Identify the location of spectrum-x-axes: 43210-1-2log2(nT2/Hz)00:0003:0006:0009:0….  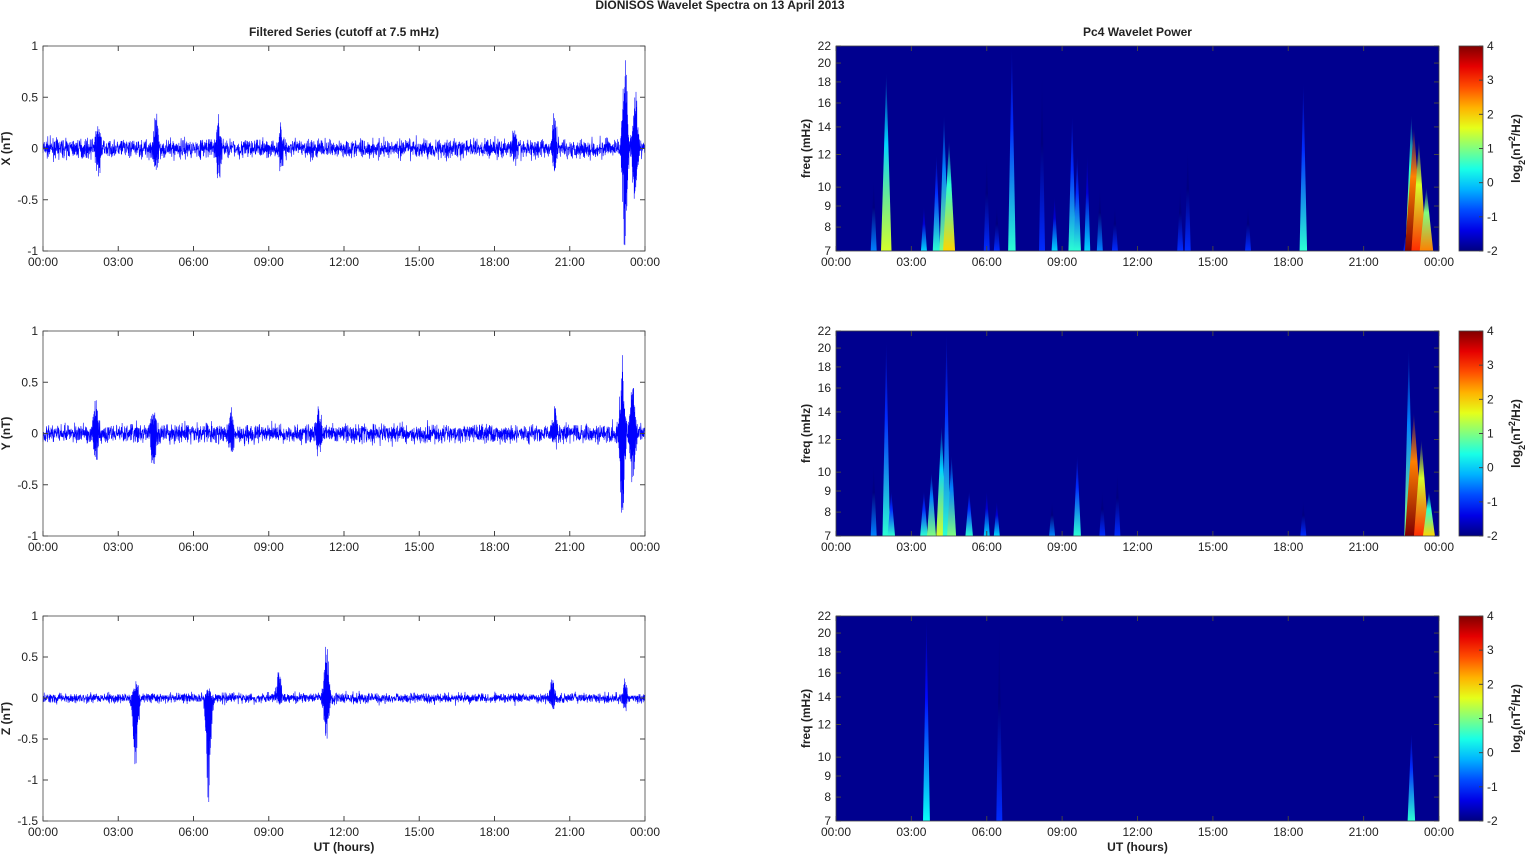
(1162, 147).